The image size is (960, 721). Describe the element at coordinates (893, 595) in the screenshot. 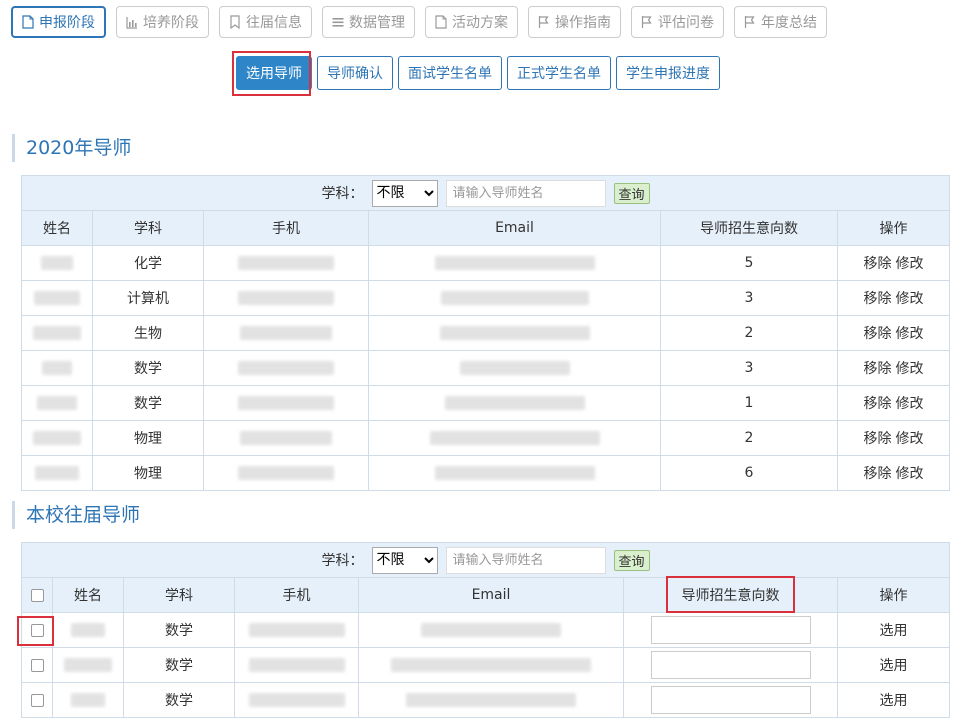

I see `column-header: 操作` at that location.